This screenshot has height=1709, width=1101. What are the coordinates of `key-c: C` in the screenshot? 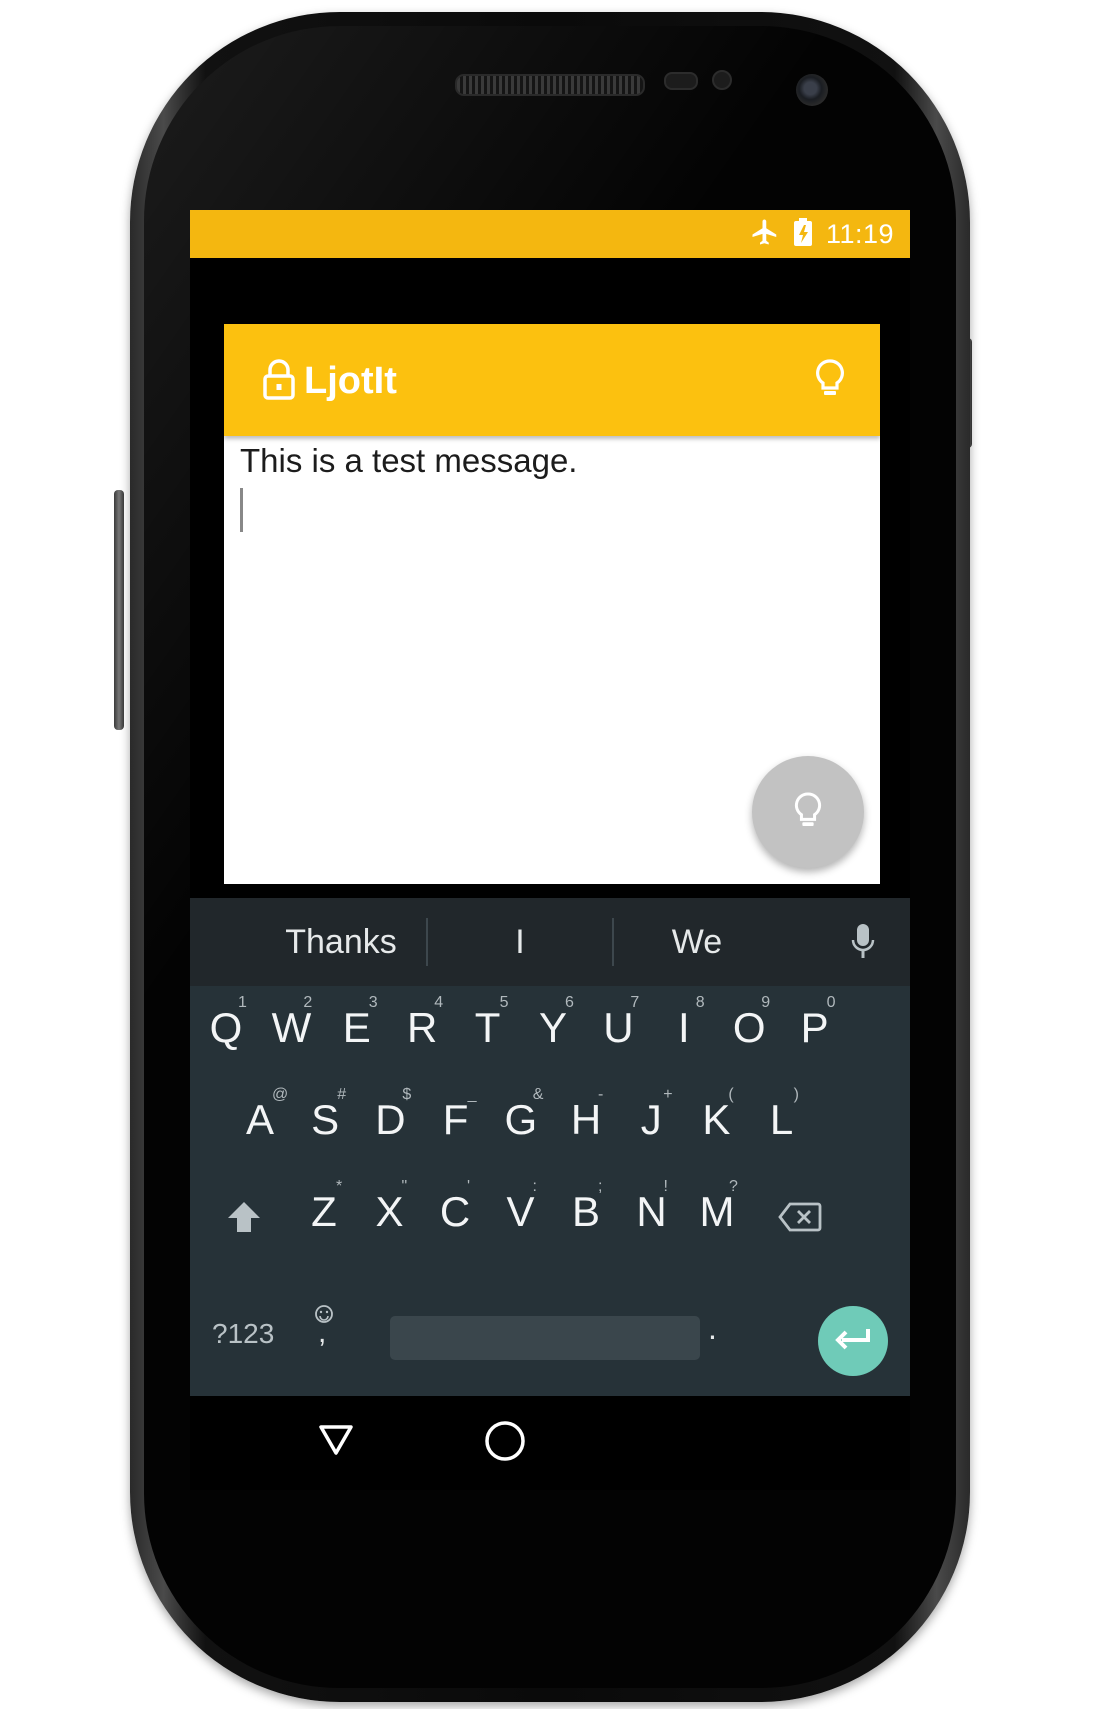 It's located at (455, 1212).